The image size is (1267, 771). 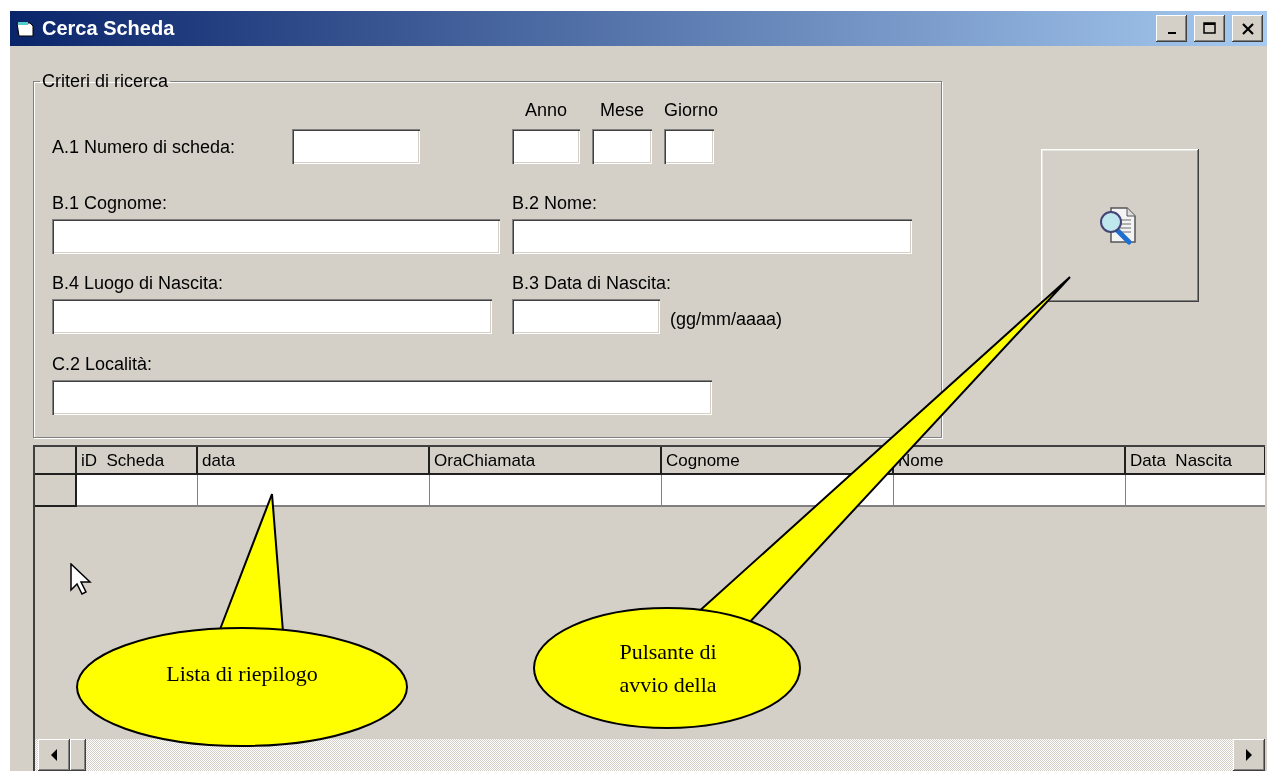 I want to click on column-header: Cognome, so click(x=703, y=460).